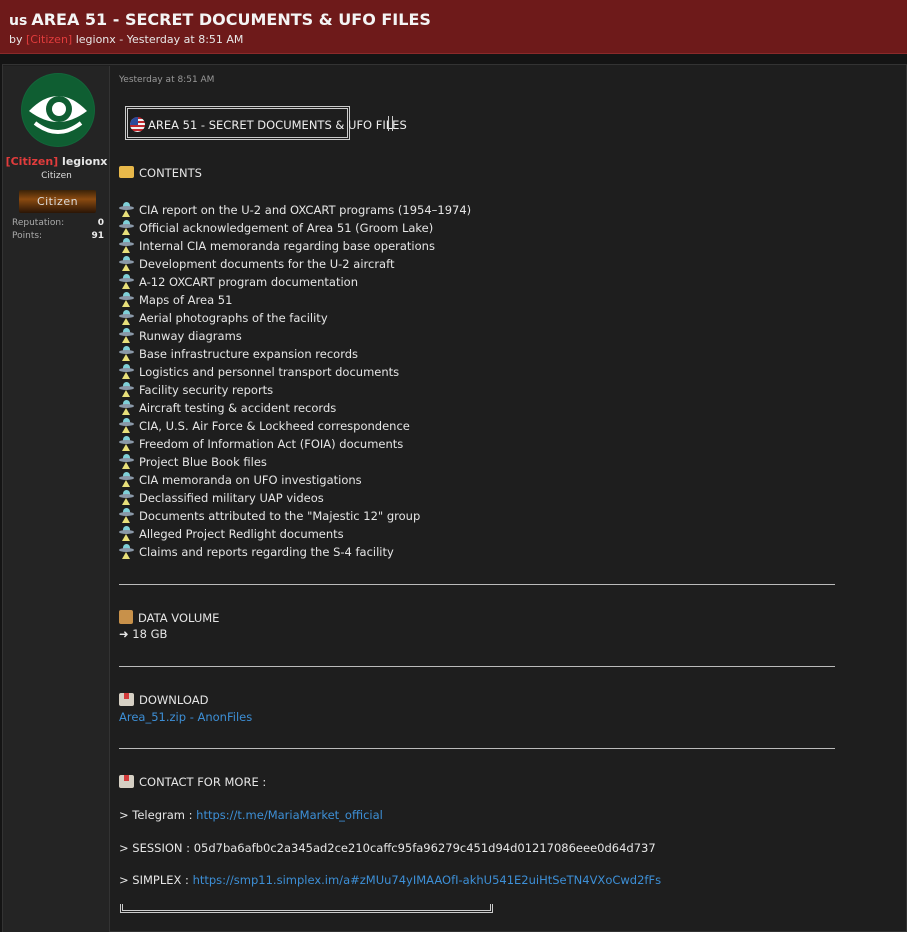  I want to click on package-icon, so click(126, 617).